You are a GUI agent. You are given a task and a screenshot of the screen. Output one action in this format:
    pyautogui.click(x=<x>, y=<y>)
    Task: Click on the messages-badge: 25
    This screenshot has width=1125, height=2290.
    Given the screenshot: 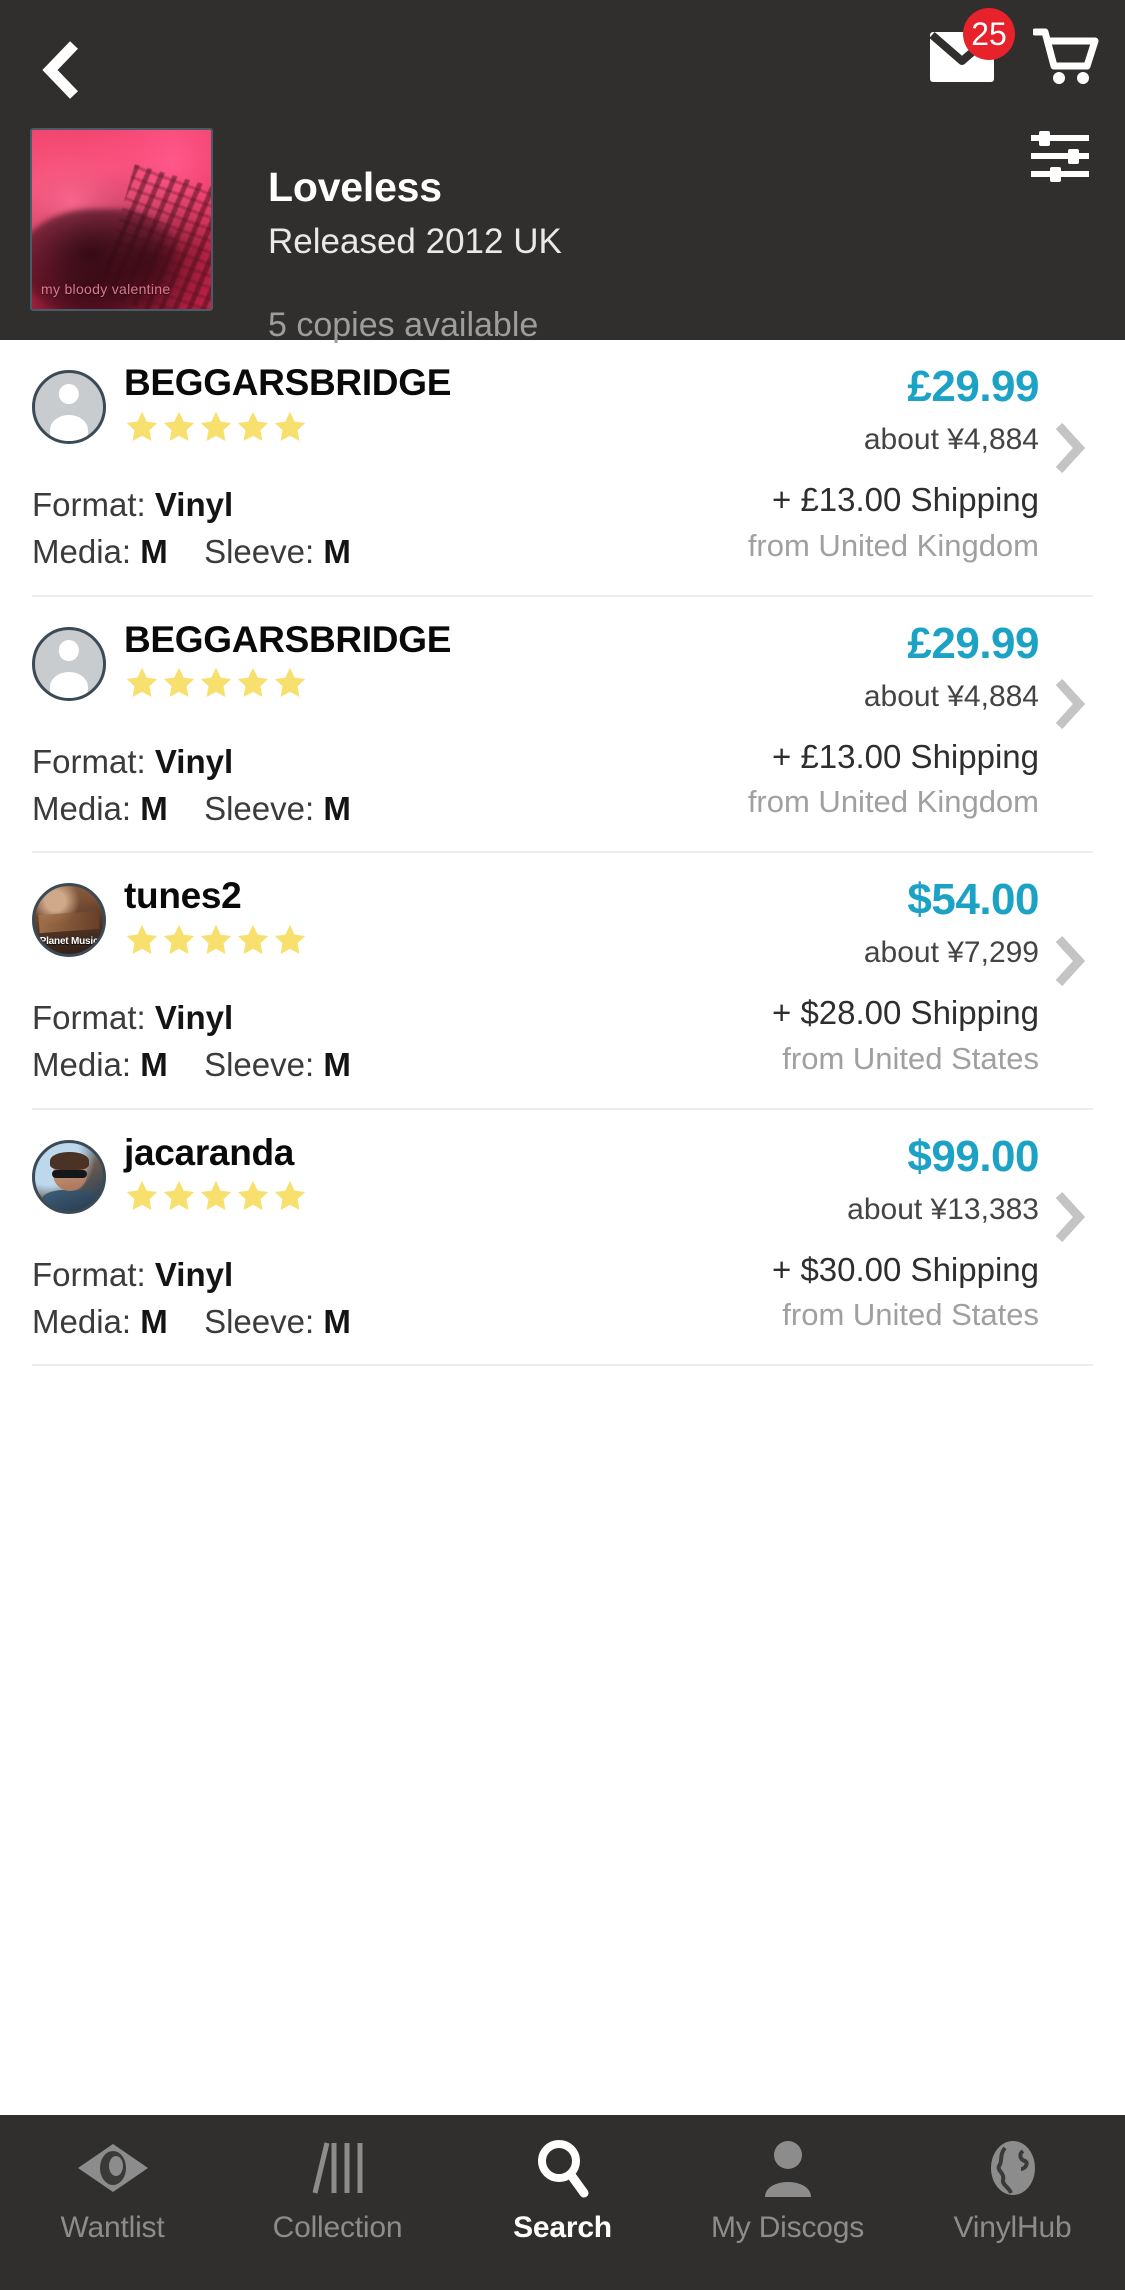 What is the action you would take?
    pyautogui.click(x=989, y=34)
    